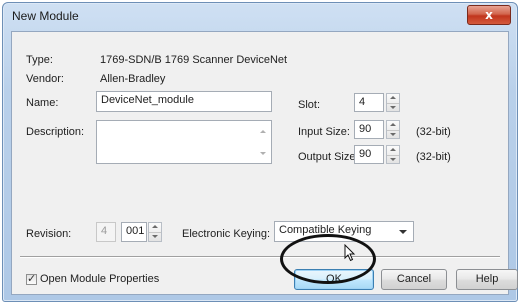 The width and height of the screenshot is (520, 302). Describe the element at coordinates (369, 154) in the screenshot. I see `output-size-input: 90` at that location.